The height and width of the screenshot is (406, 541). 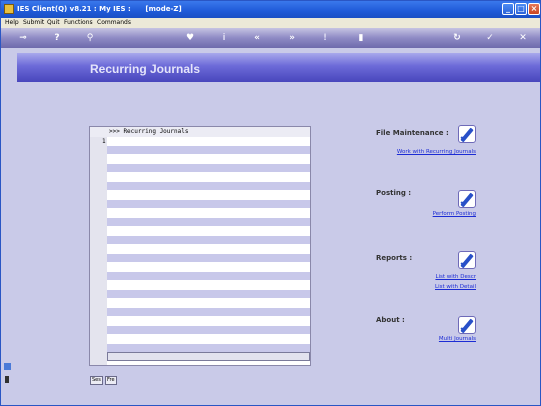 I want to click on back-icon: «, so click(x=257, y=38).